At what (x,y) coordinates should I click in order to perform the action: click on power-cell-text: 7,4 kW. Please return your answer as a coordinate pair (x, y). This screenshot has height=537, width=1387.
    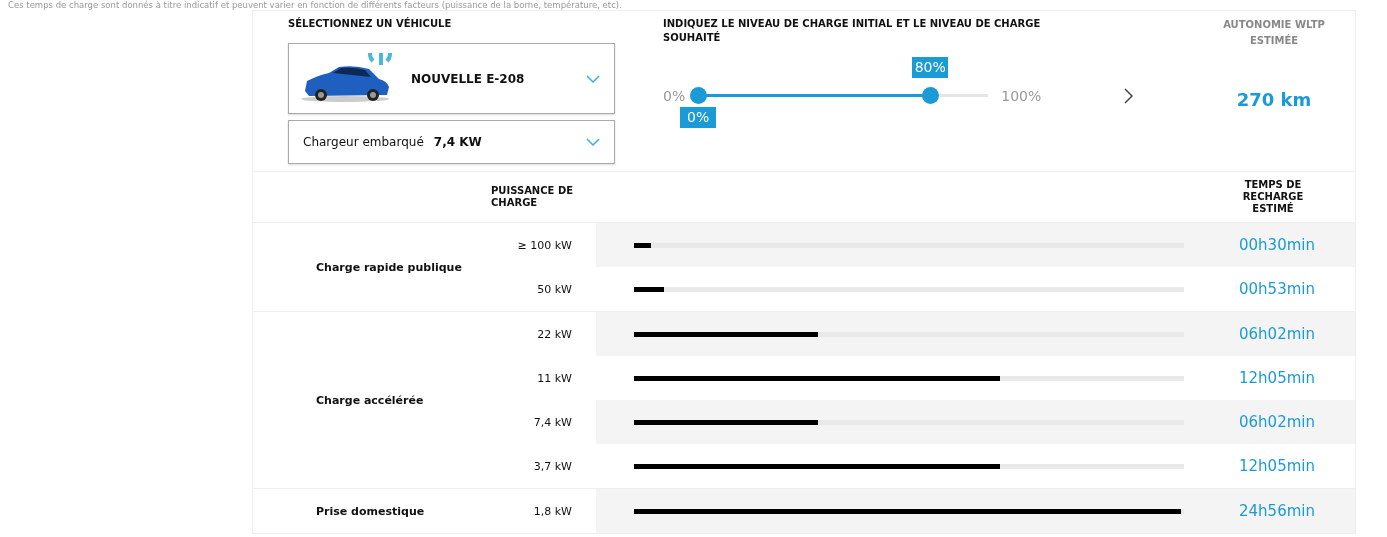
    Looking at the image, I should click on (552, 422).